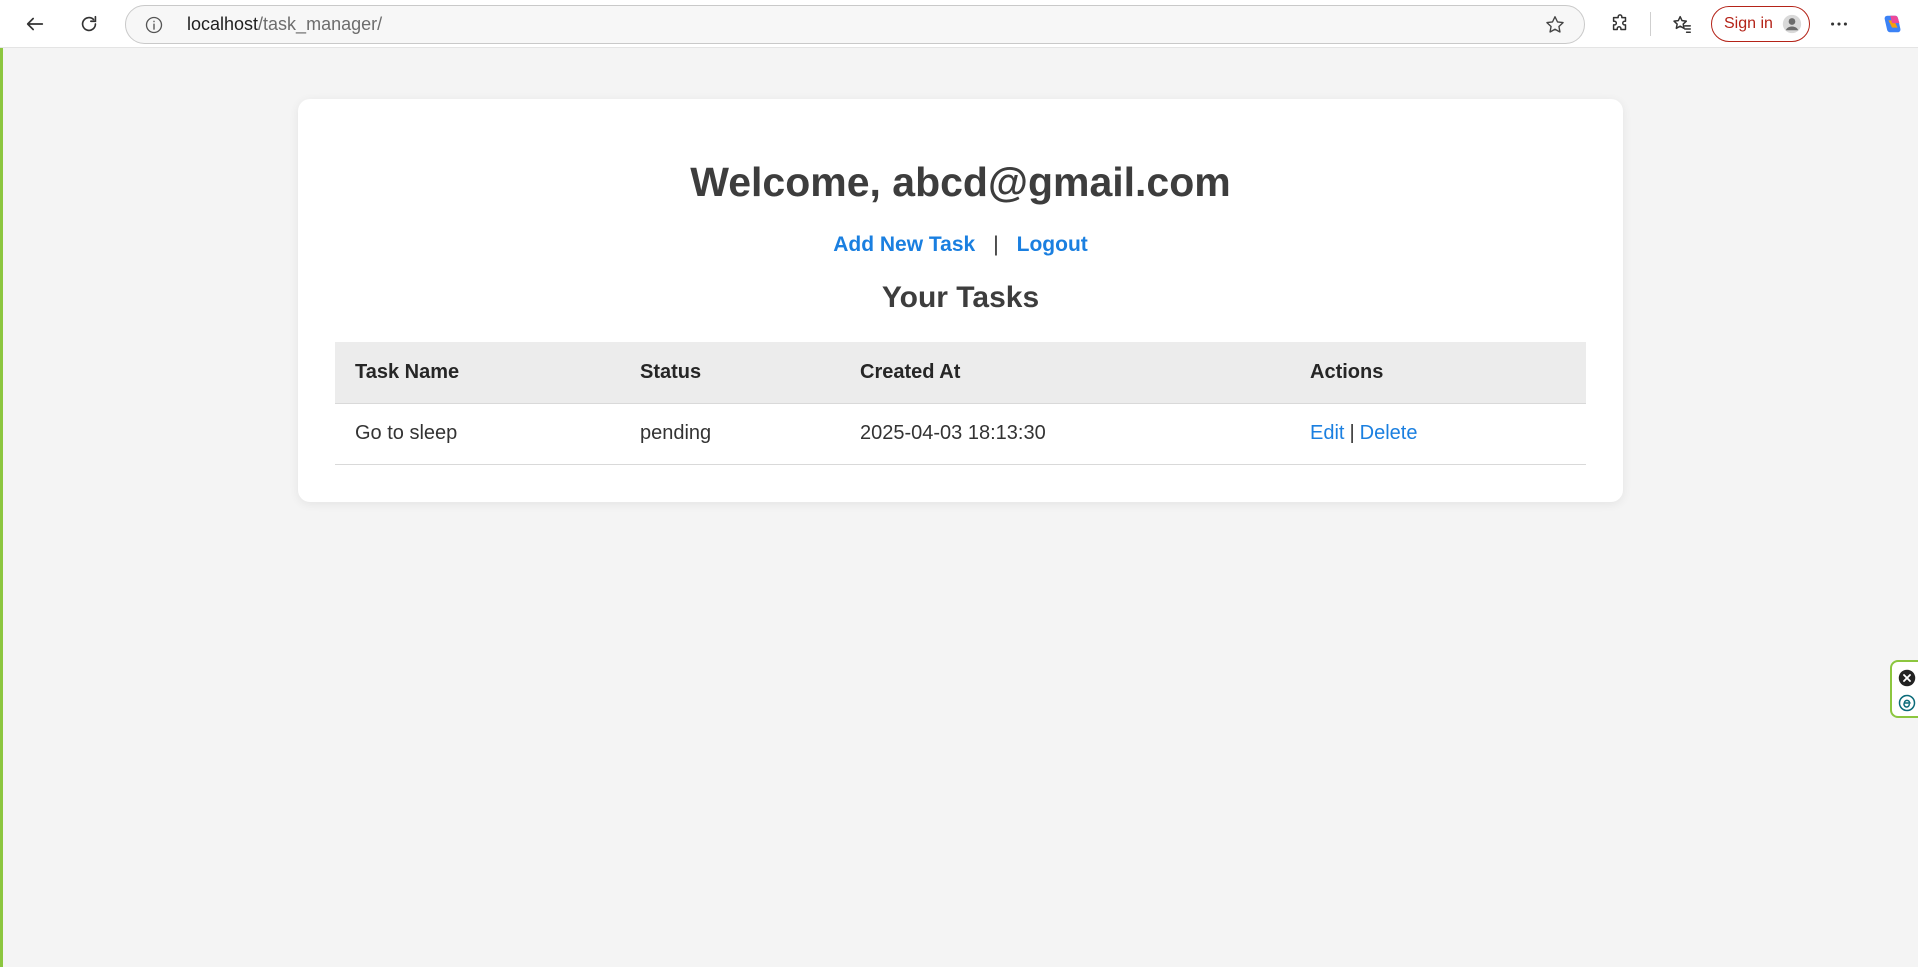  What do you see at coordinates (1907, 678) in the screenshot?
I see `close-circle-icon` at bounding box center [1907, 678].